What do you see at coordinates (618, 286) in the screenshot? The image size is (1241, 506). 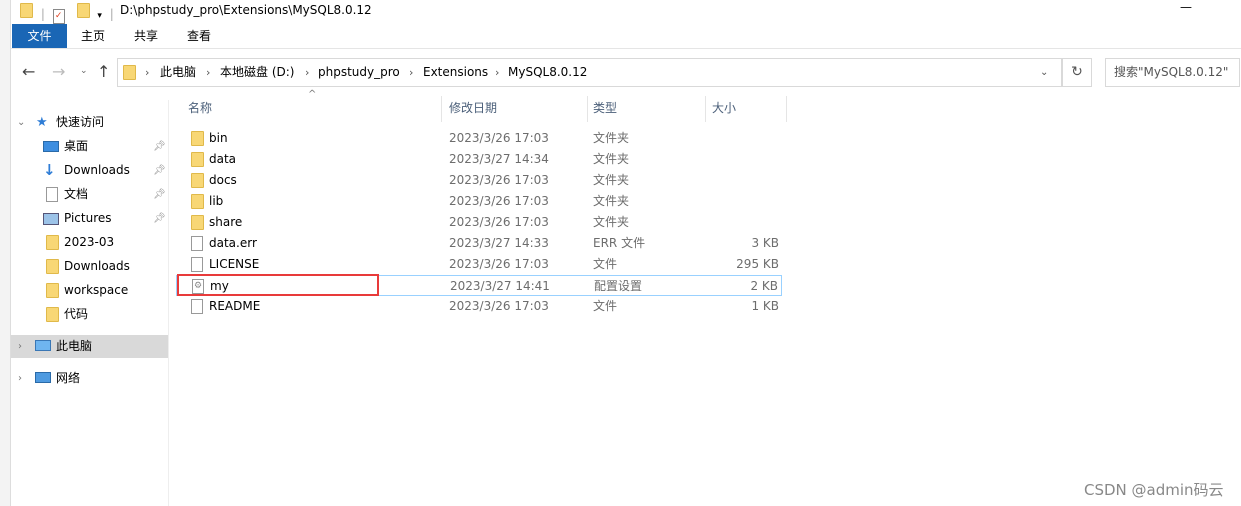 I see `file-type: 配置设置` at bounding box center [618, 286].